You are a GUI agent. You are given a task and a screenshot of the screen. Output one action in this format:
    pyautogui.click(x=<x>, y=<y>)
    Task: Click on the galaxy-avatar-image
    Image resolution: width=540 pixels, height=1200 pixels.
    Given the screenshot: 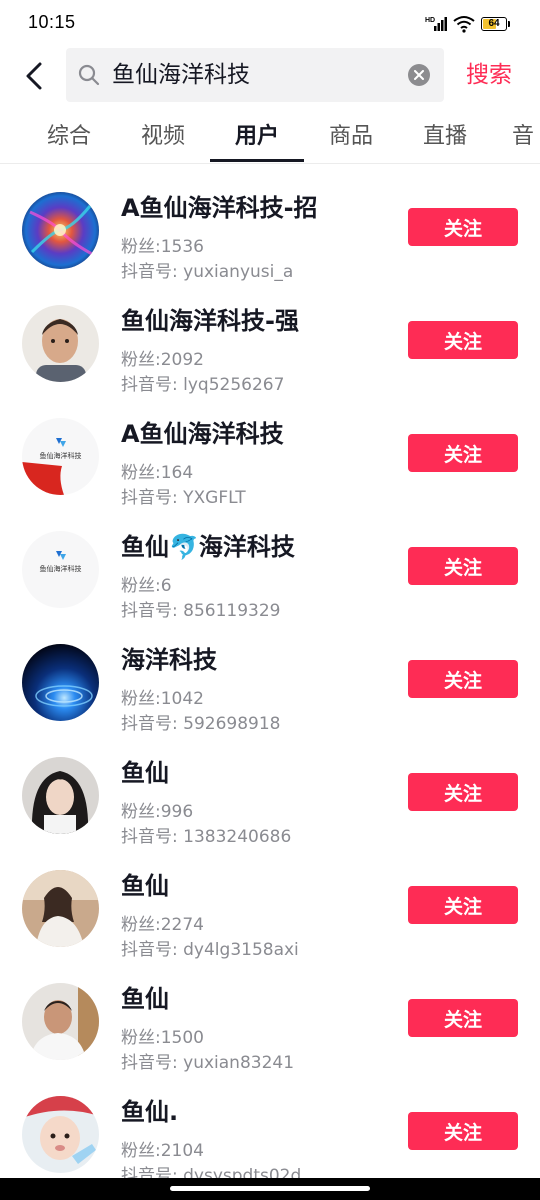 What is the action you would take?
    pyautogui.click(x=60, y=230)
    